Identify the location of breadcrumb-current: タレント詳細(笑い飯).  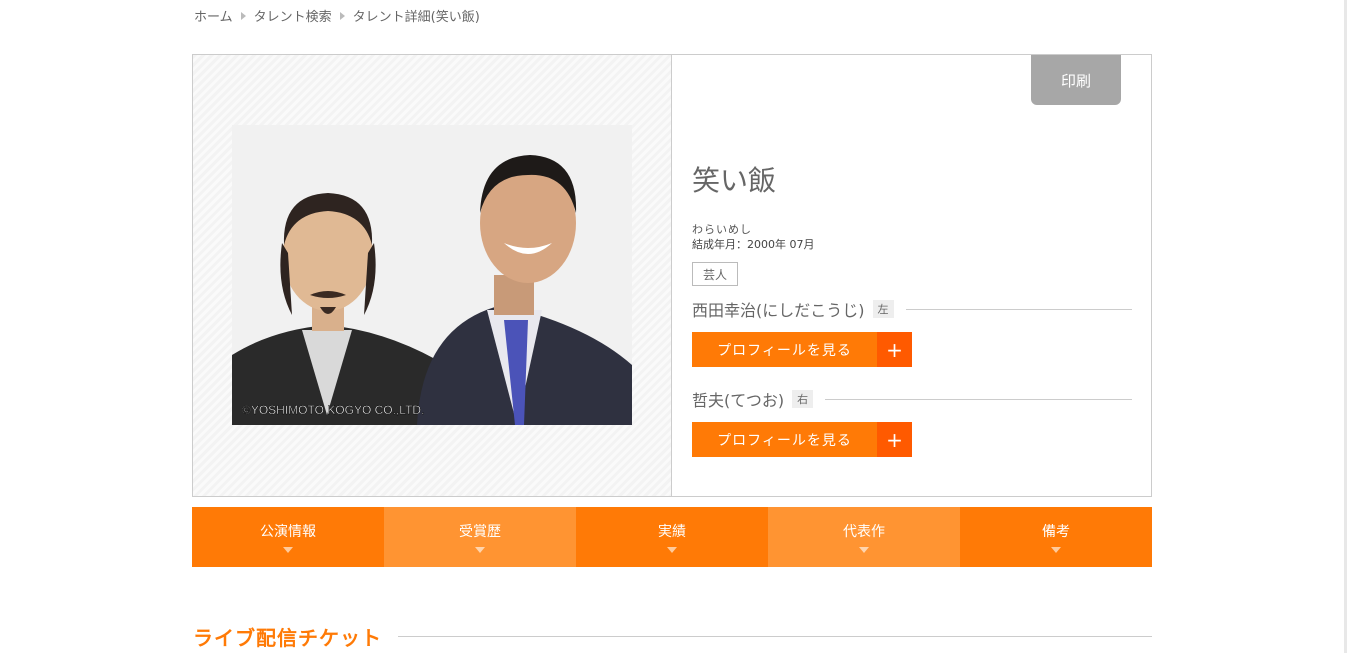
(416, 17).